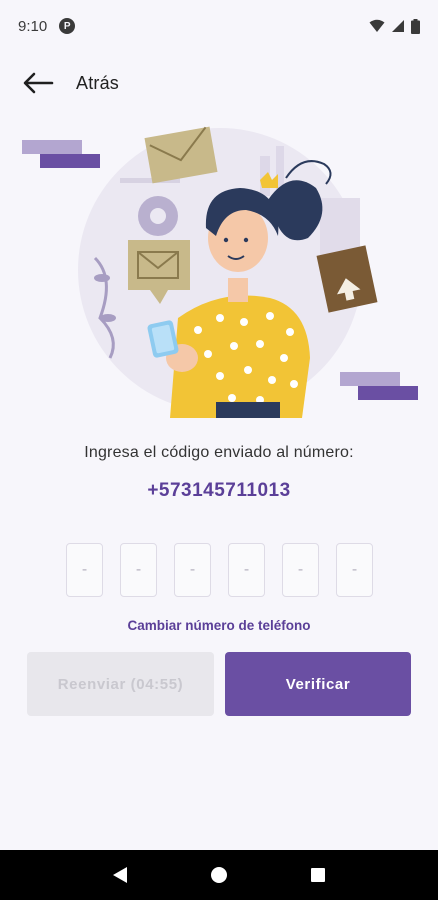 The height and width of the screenshot is (900, 438). I want to click on back-label: Atrás, so click(98, 82).